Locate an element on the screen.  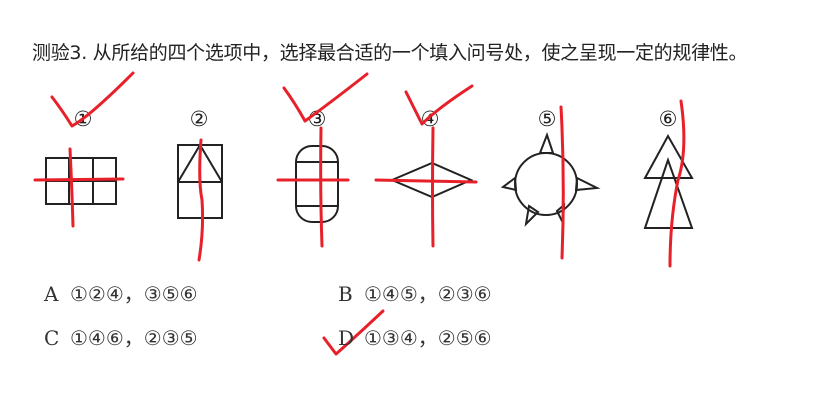
option-letter: C is located at coordinates (52, 338).